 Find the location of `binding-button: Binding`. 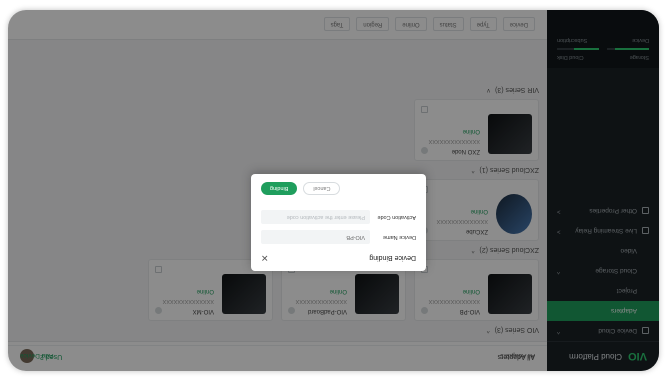

binding-button: Binding is located at coordinates (279, 188).